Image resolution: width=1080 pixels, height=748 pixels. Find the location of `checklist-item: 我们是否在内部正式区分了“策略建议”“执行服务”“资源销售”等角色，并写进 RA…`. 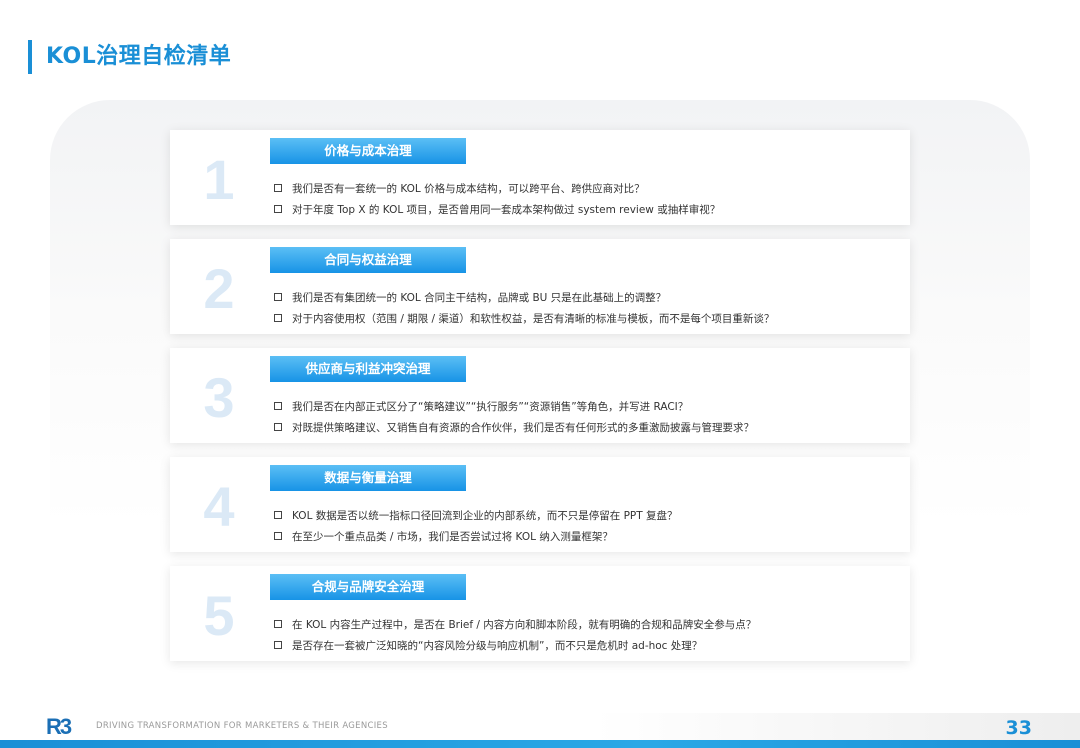

checklist-item: 我们是否在内部正式区分了“策略建议”“执行服务”“资源销售”等角色，并写进 RA… is located at coordinates (481, 407).